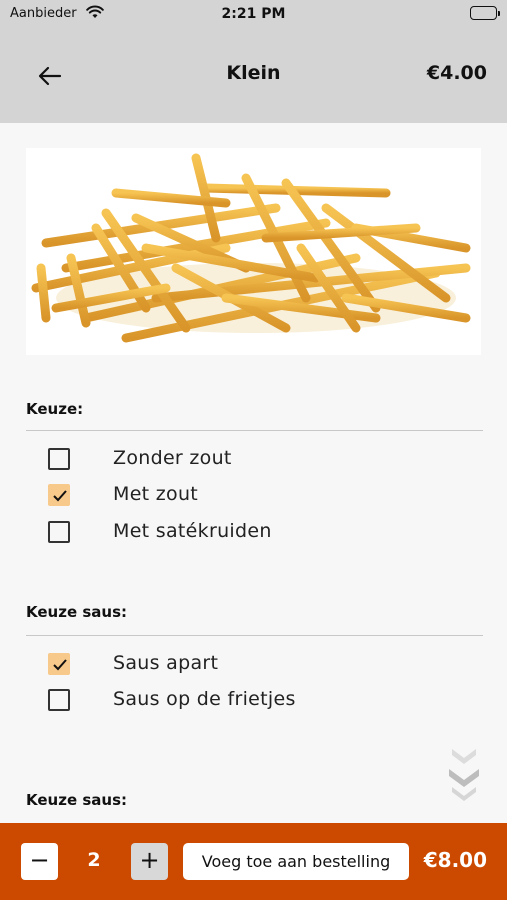 Image resolution: width=507 pixels, height=900 pixels. I want to click on option-met-satekruiden: Met satékruiden, so click(258, 532).